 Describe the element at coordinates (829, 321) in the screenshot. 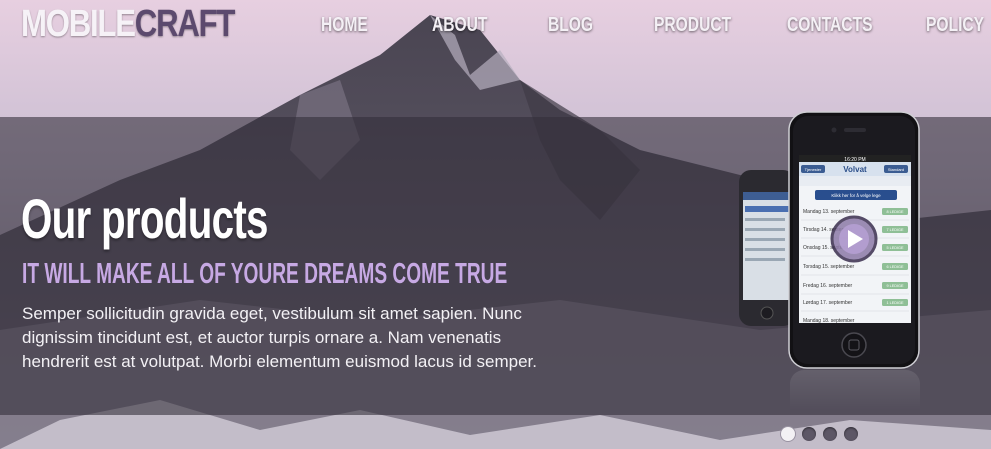

I see `phone-day-6: Mandag 18. september` at that location.